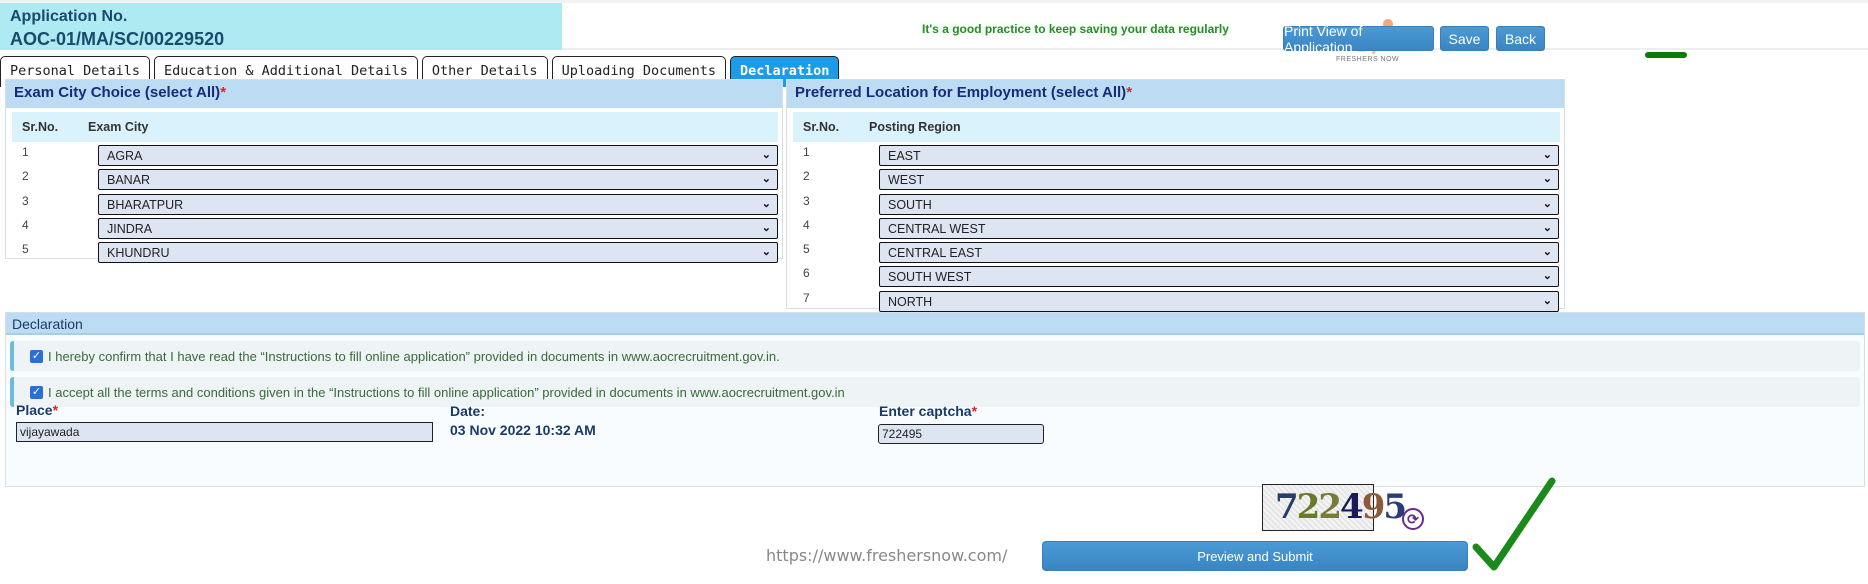  I want to click on table-row: 3 SOUTH ⌄, so click(1175, 203).